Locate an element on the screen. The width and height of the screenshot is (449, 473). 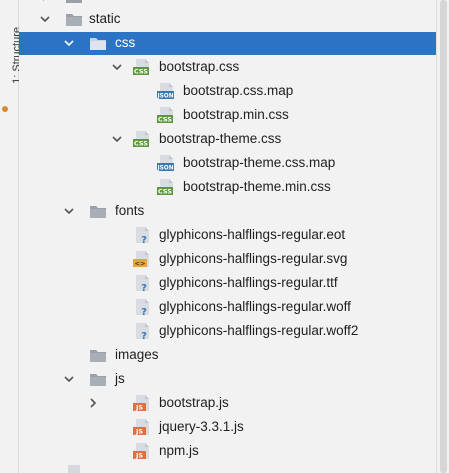
tree-row-bootstrap-theme-min-css: CSS bootstrap-theme.min.css is located at coordinates (228, 187).